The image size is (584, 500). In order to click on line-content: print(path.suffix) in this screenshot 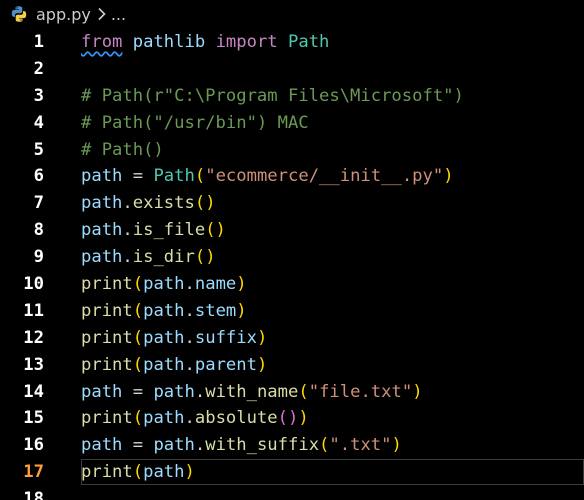, I will do `click(174, 338)`.